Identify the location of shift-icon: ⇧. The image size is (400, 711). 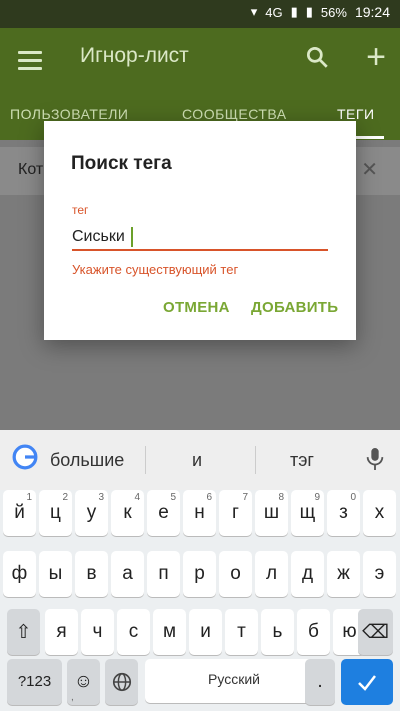
(23, 632).